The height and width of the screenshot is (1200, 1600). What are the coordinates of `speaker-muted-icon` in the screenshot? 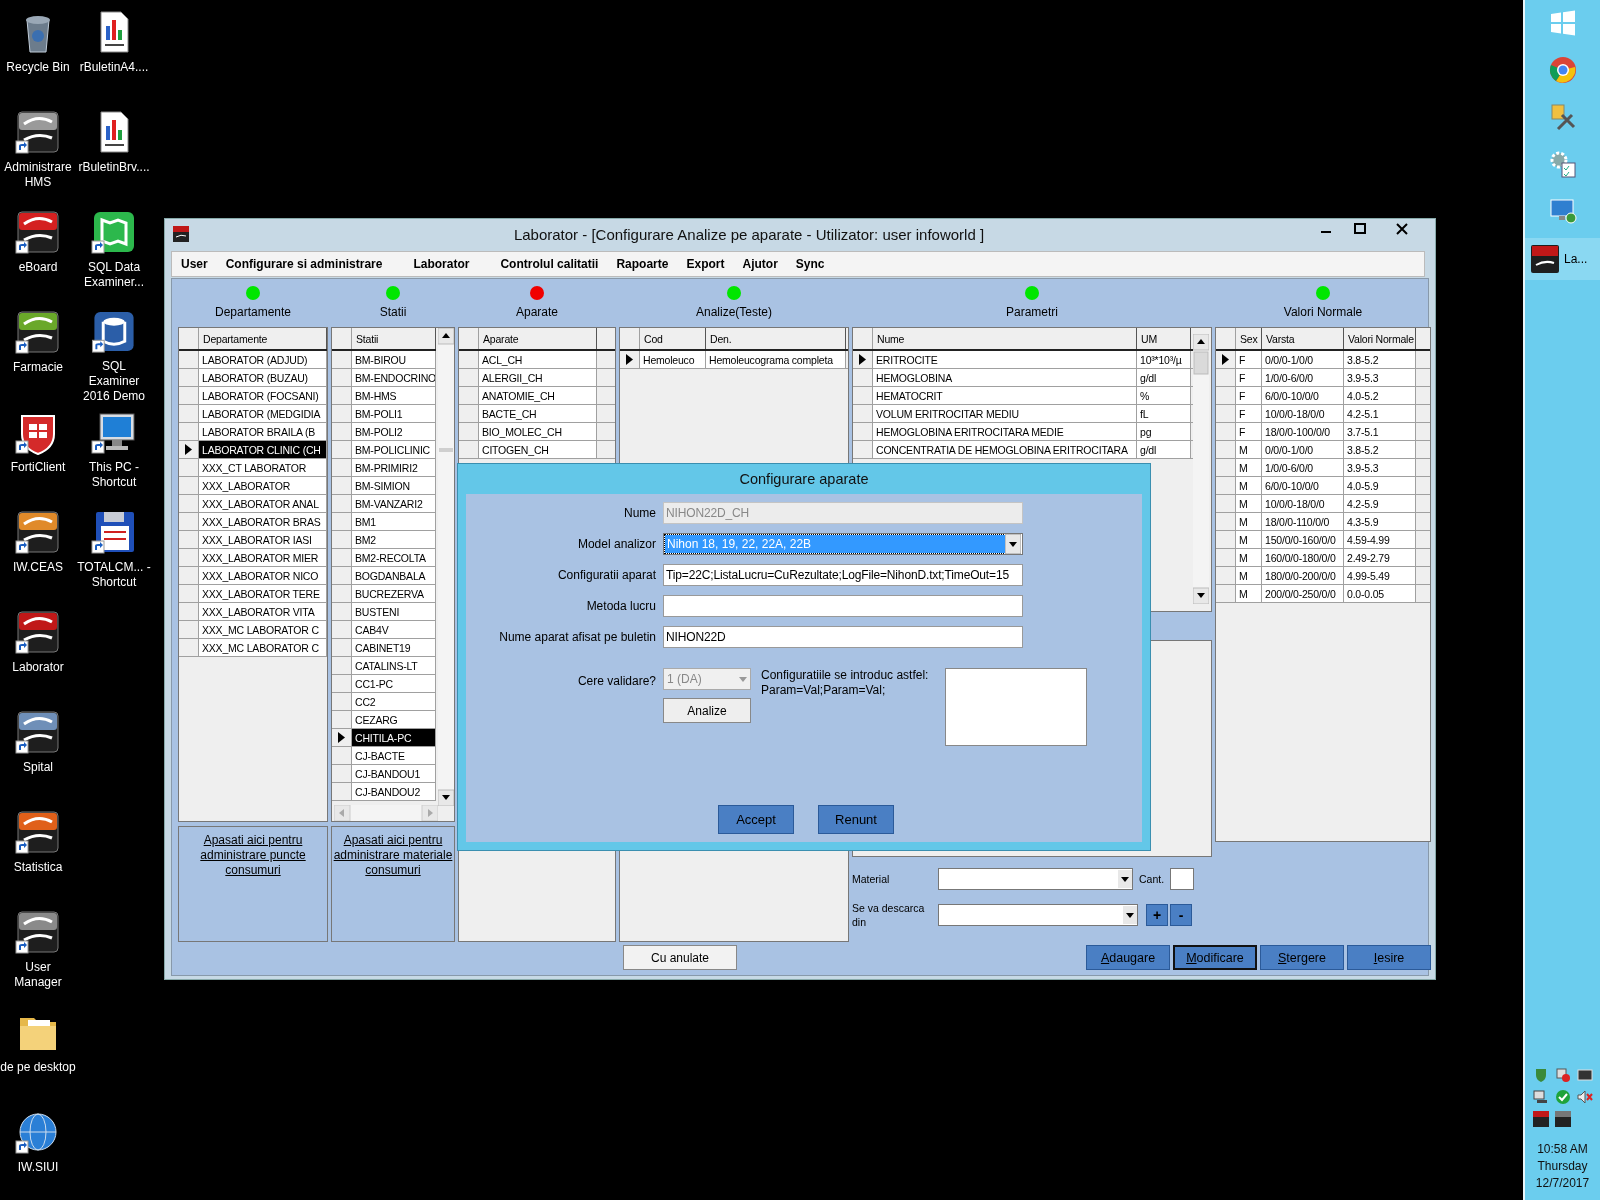 It's located at (1584, 1097).